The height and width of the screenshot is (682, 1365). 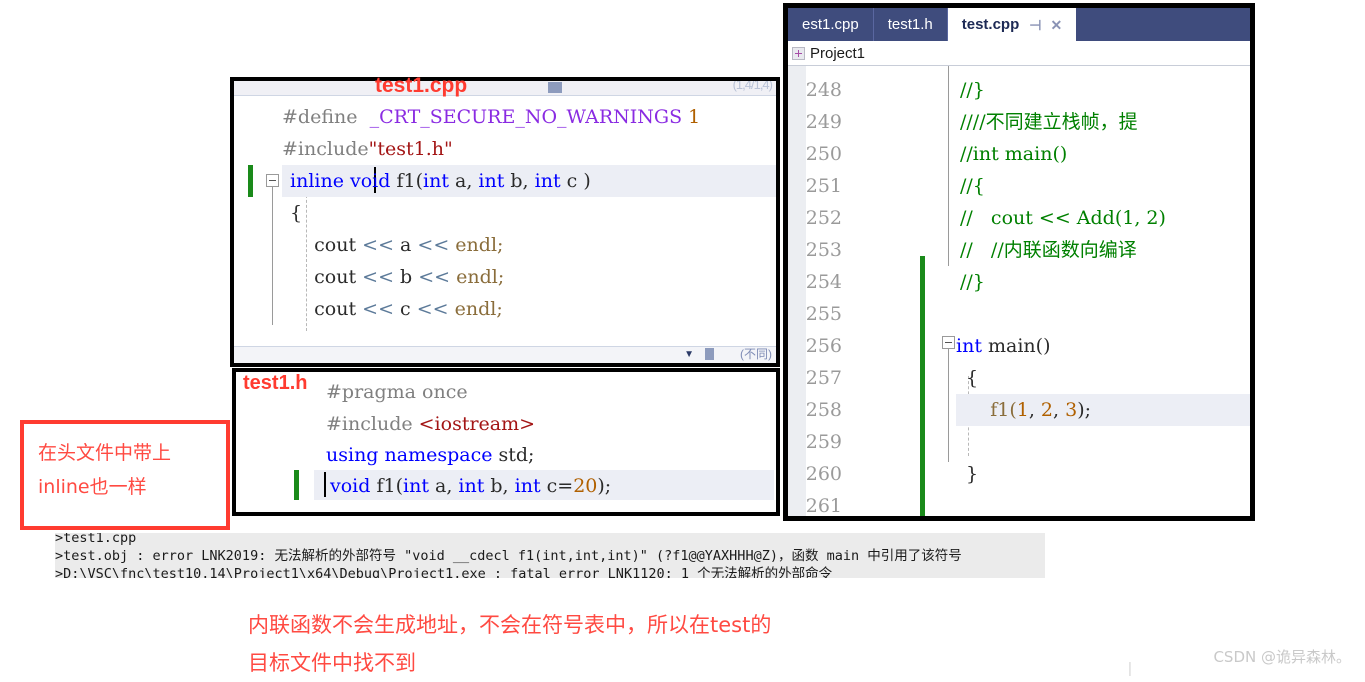 I want to click on tab-bar-filler, so click(x=1163, y=24).